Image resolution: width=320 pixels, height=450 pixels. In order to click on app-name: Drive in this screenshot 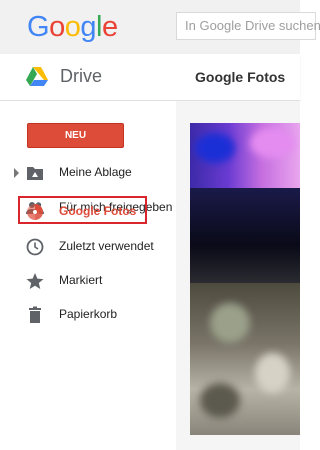, I will do `click(81, 76)`.